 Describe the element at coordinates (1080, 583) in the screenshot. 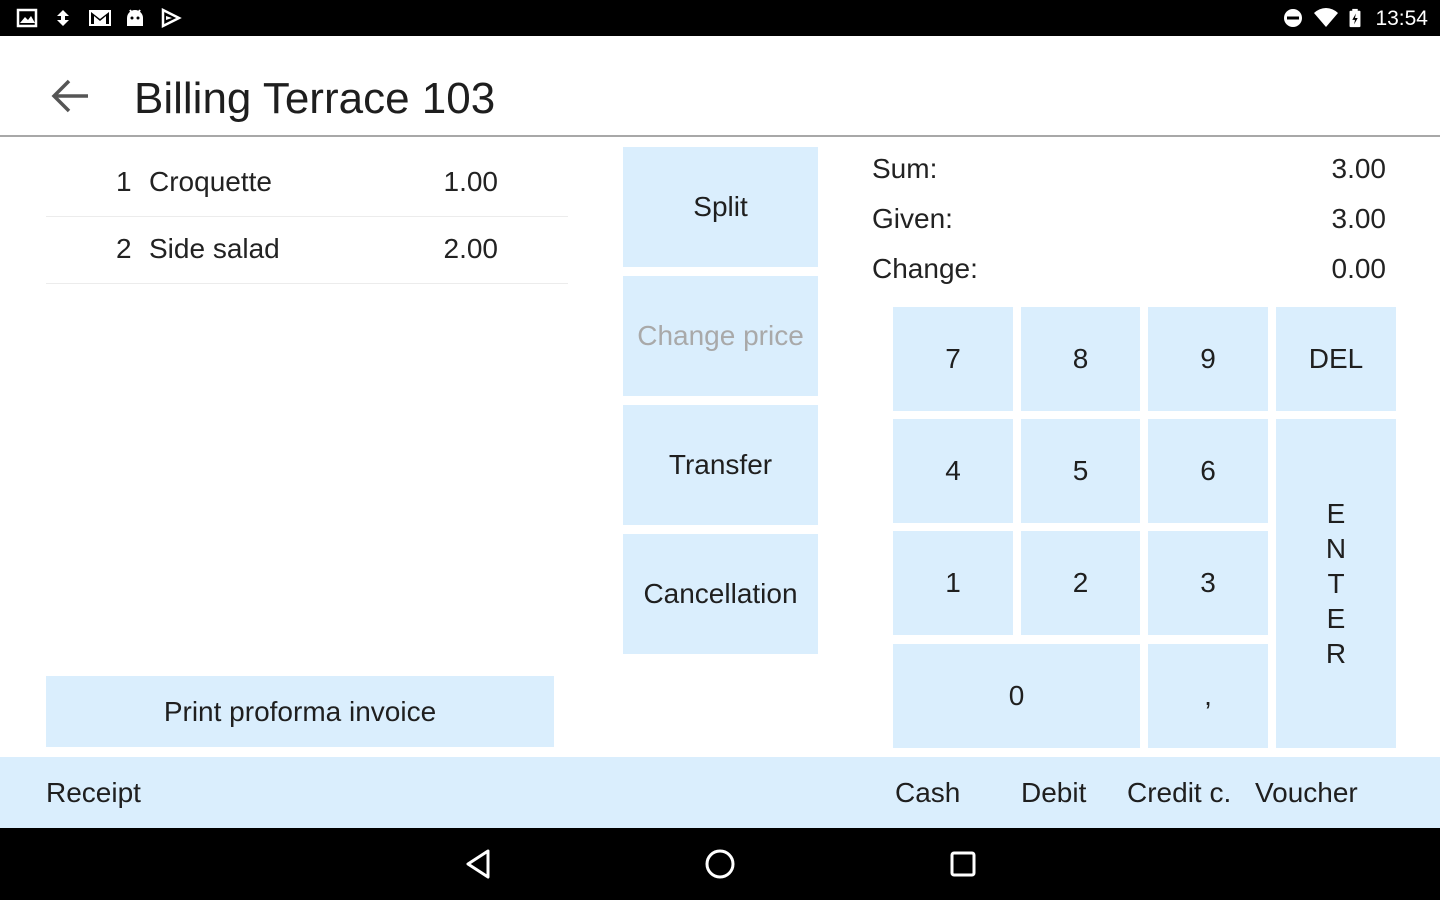

I see `key-2: 2` at that location.